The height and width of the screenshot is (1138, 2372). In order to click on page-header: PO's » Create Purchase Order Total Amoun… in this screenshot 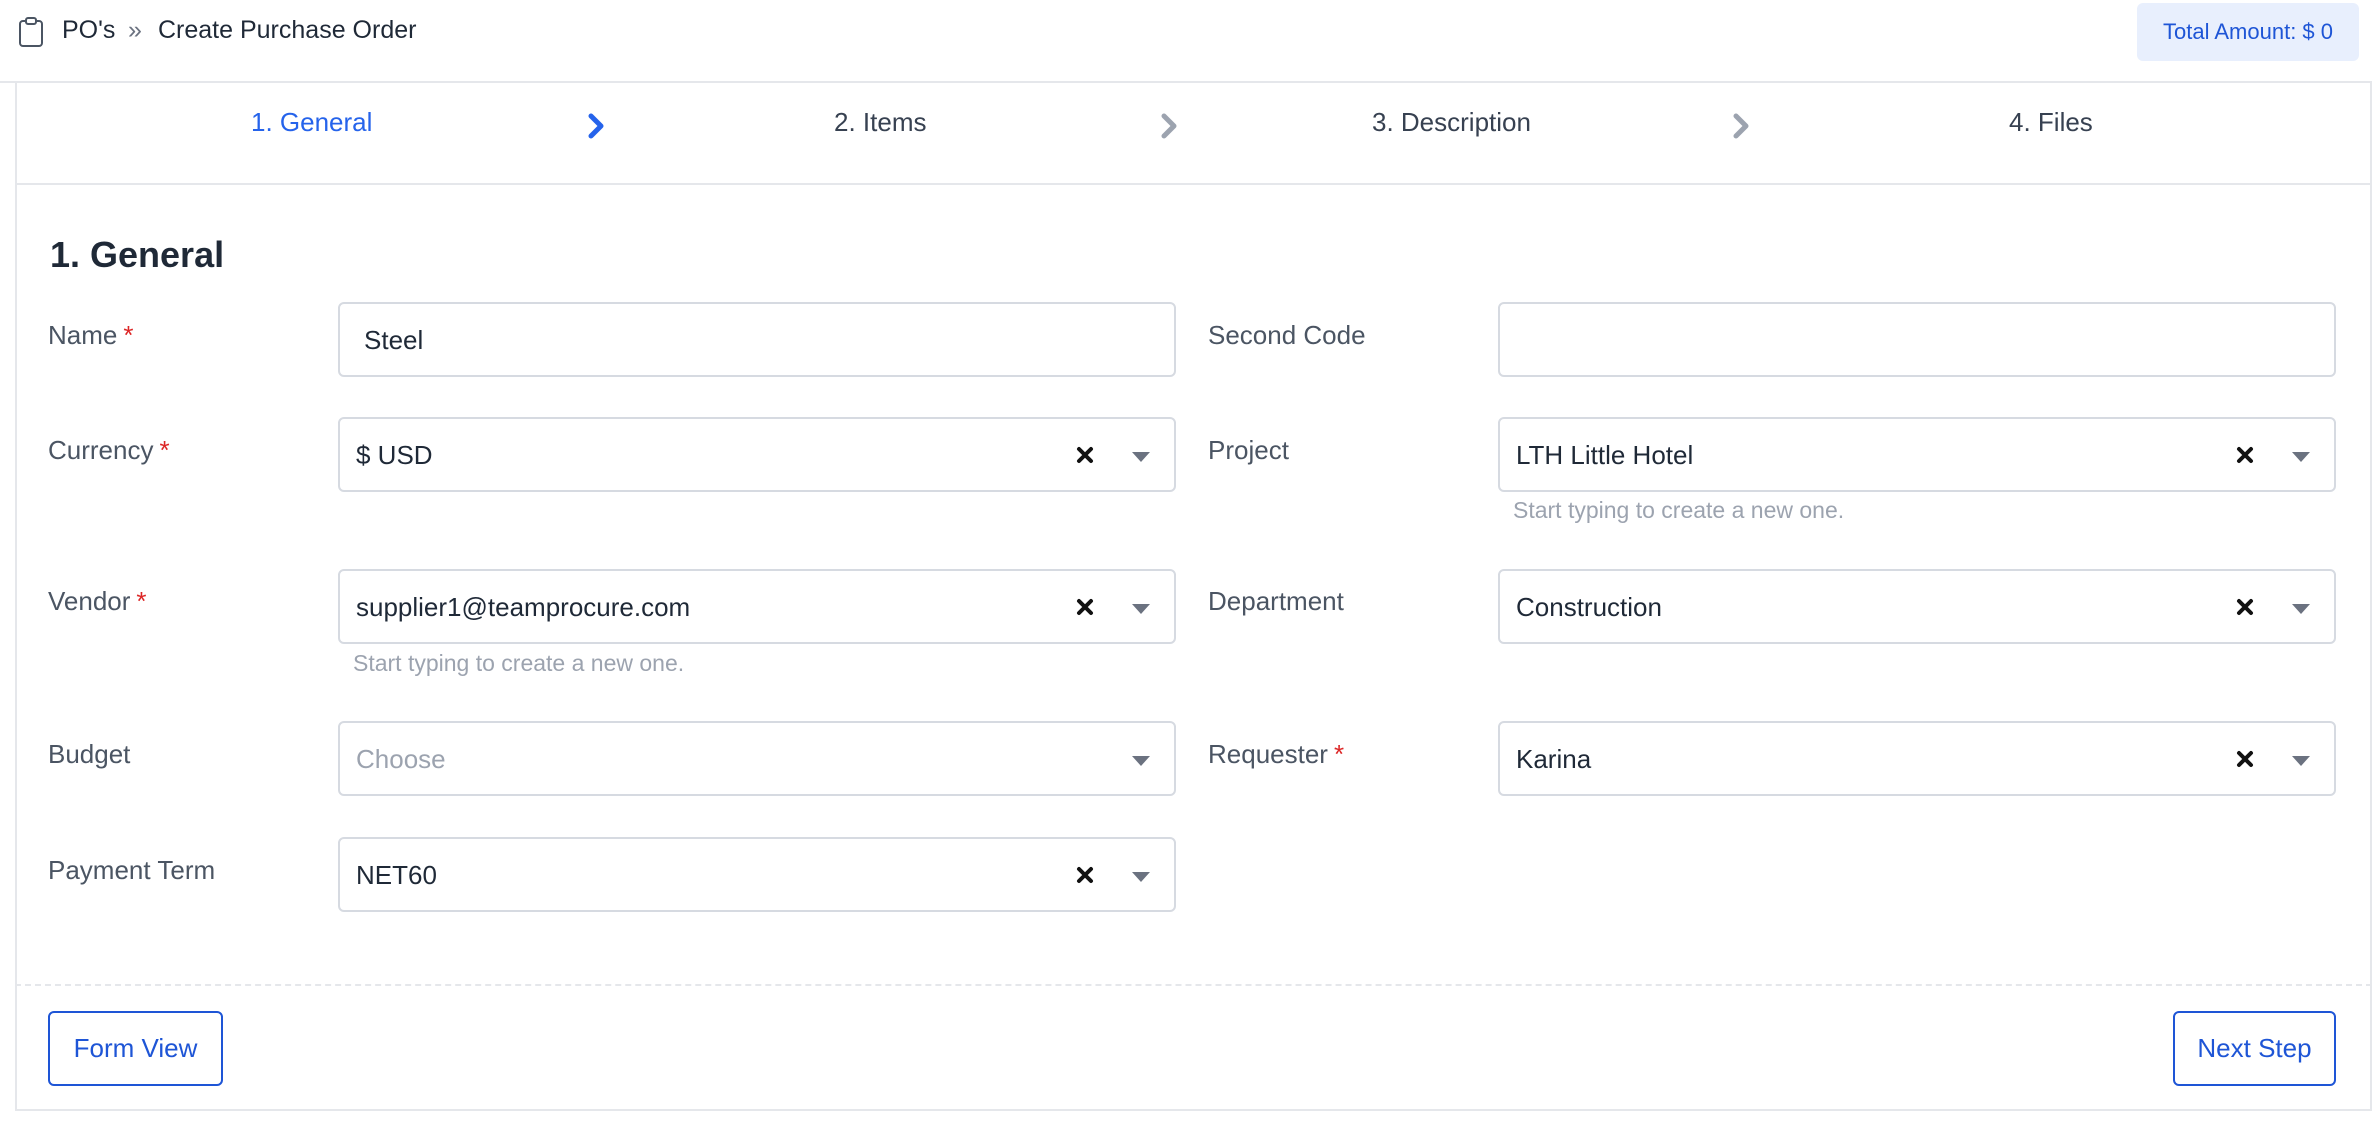, I will do `click(1186, 41)`.